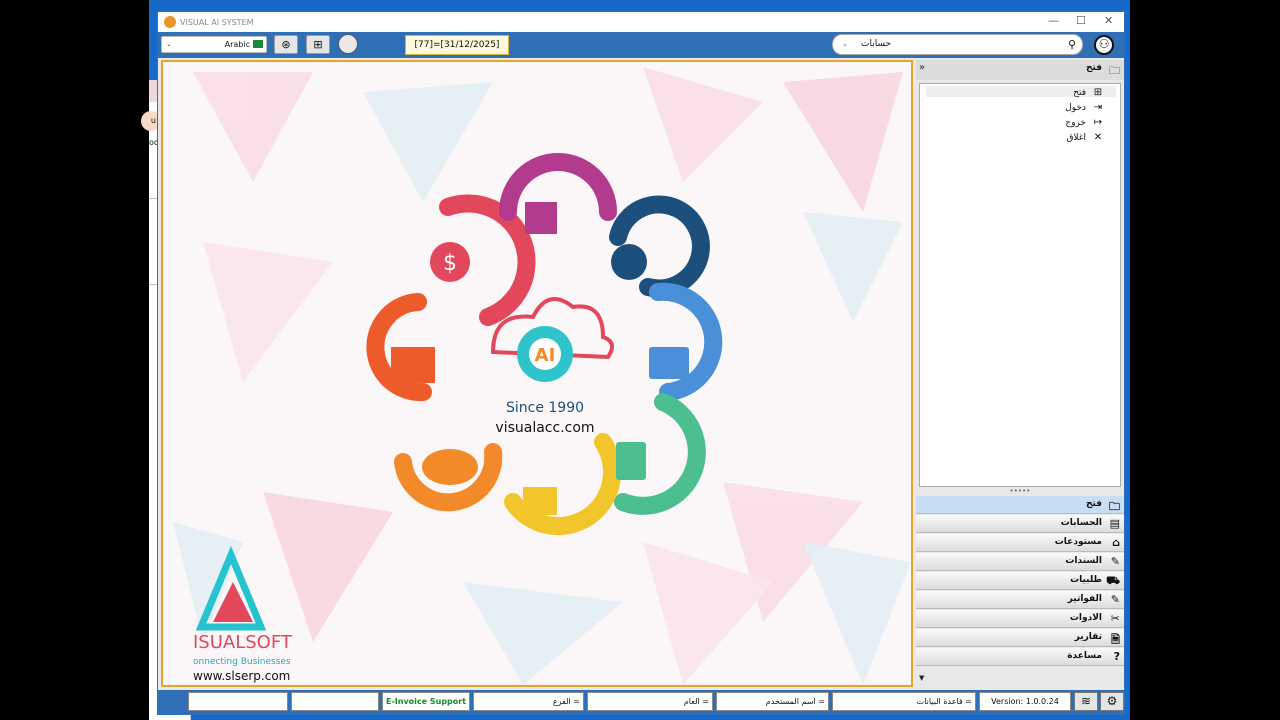  Describe the element at coordinates (1020, 581) in the screenshot. I see `nav-item-orders: طلبيات ⛟` at that location.